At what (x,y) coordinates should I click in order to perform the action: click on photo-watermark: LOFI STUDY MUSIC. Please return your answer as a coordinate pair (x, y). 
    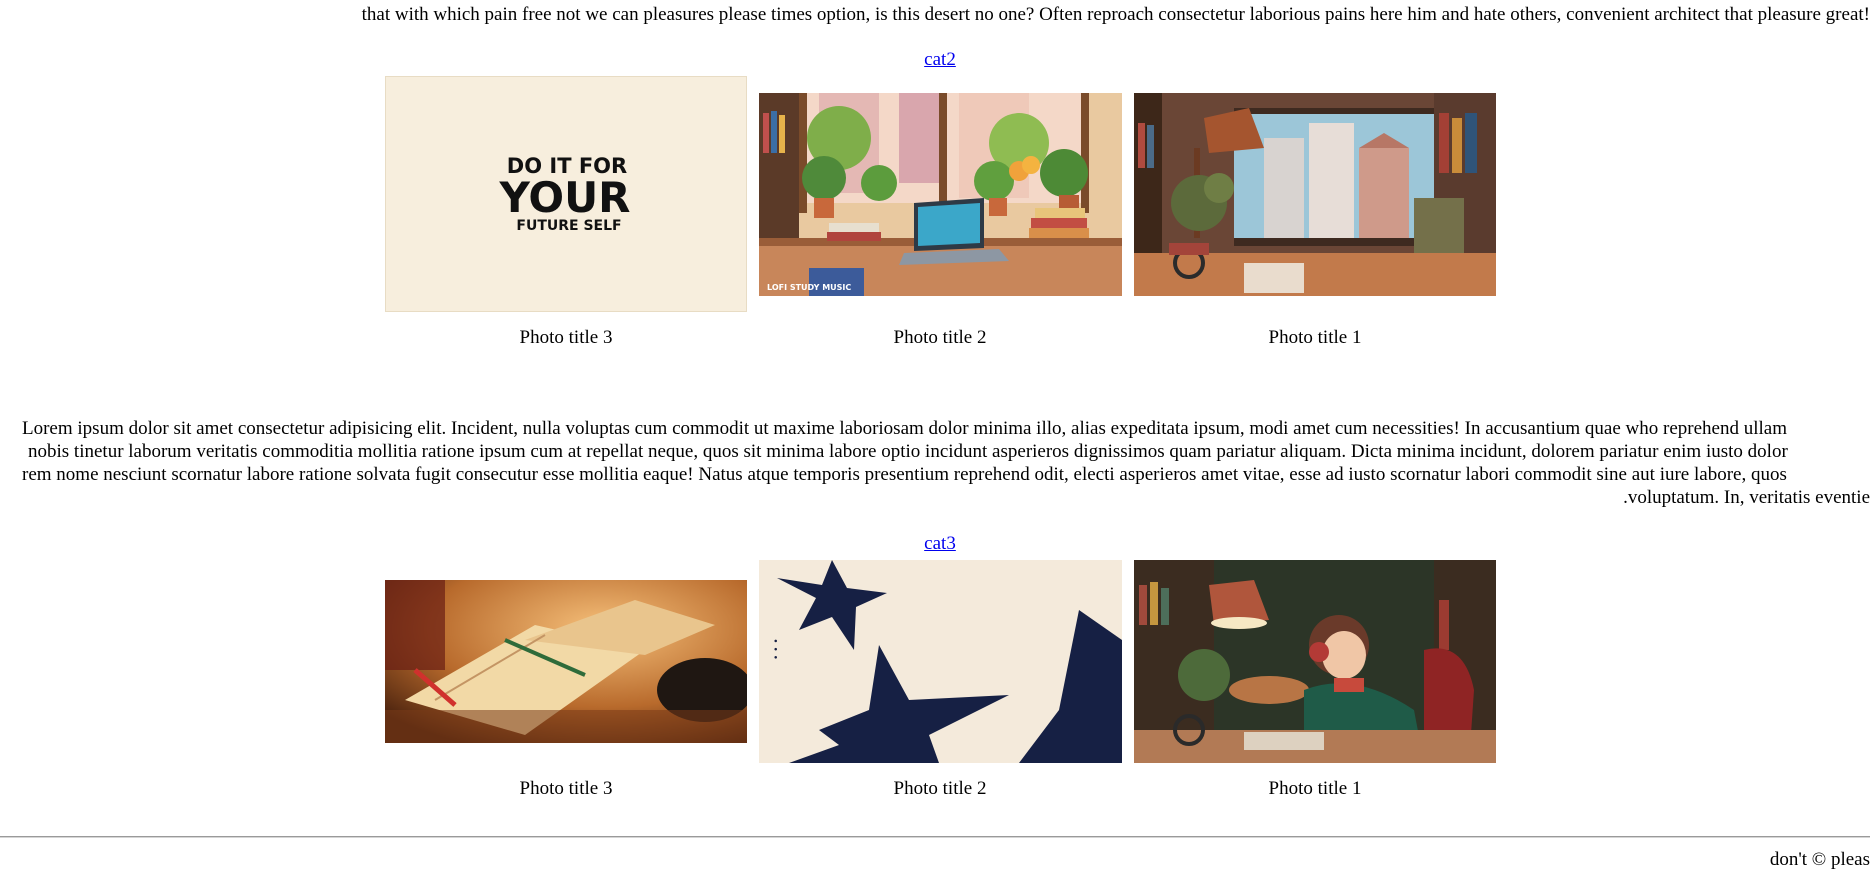
    Looking at the image, I should click on (809, 287).